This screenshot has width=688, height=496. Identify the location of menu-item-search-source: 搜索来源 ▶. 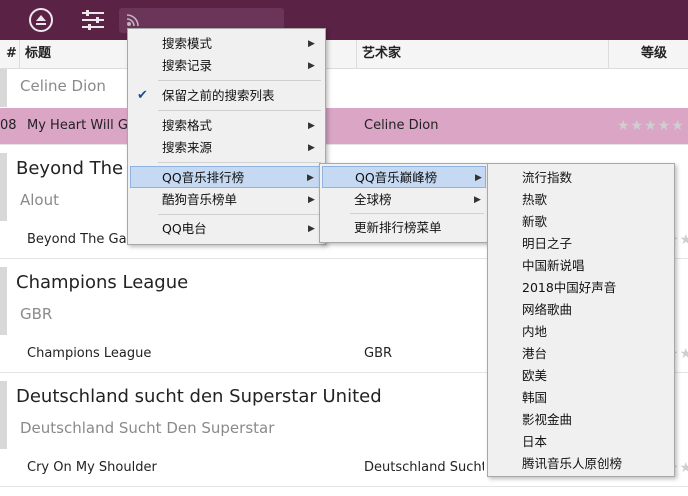
(226, 148).